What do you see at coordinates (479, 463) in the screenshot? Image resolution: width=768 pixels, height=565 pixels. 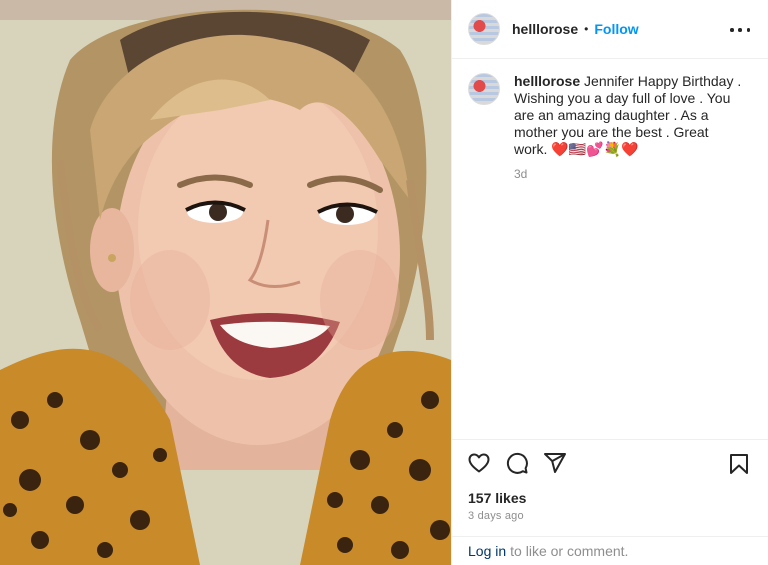 I see `heart-outline-icon` at bounding box center [479, 463].